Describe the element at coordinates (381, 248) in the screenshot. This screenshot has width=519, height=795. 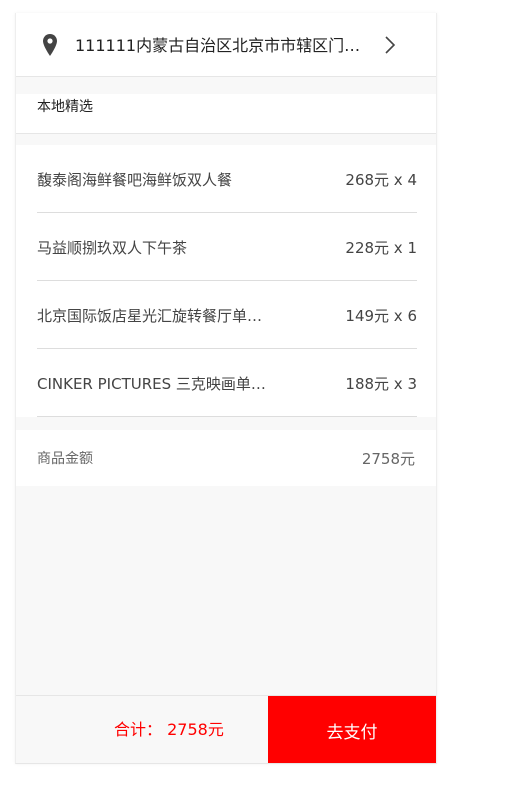
I see `item-price: 228元 x 1` at that location.